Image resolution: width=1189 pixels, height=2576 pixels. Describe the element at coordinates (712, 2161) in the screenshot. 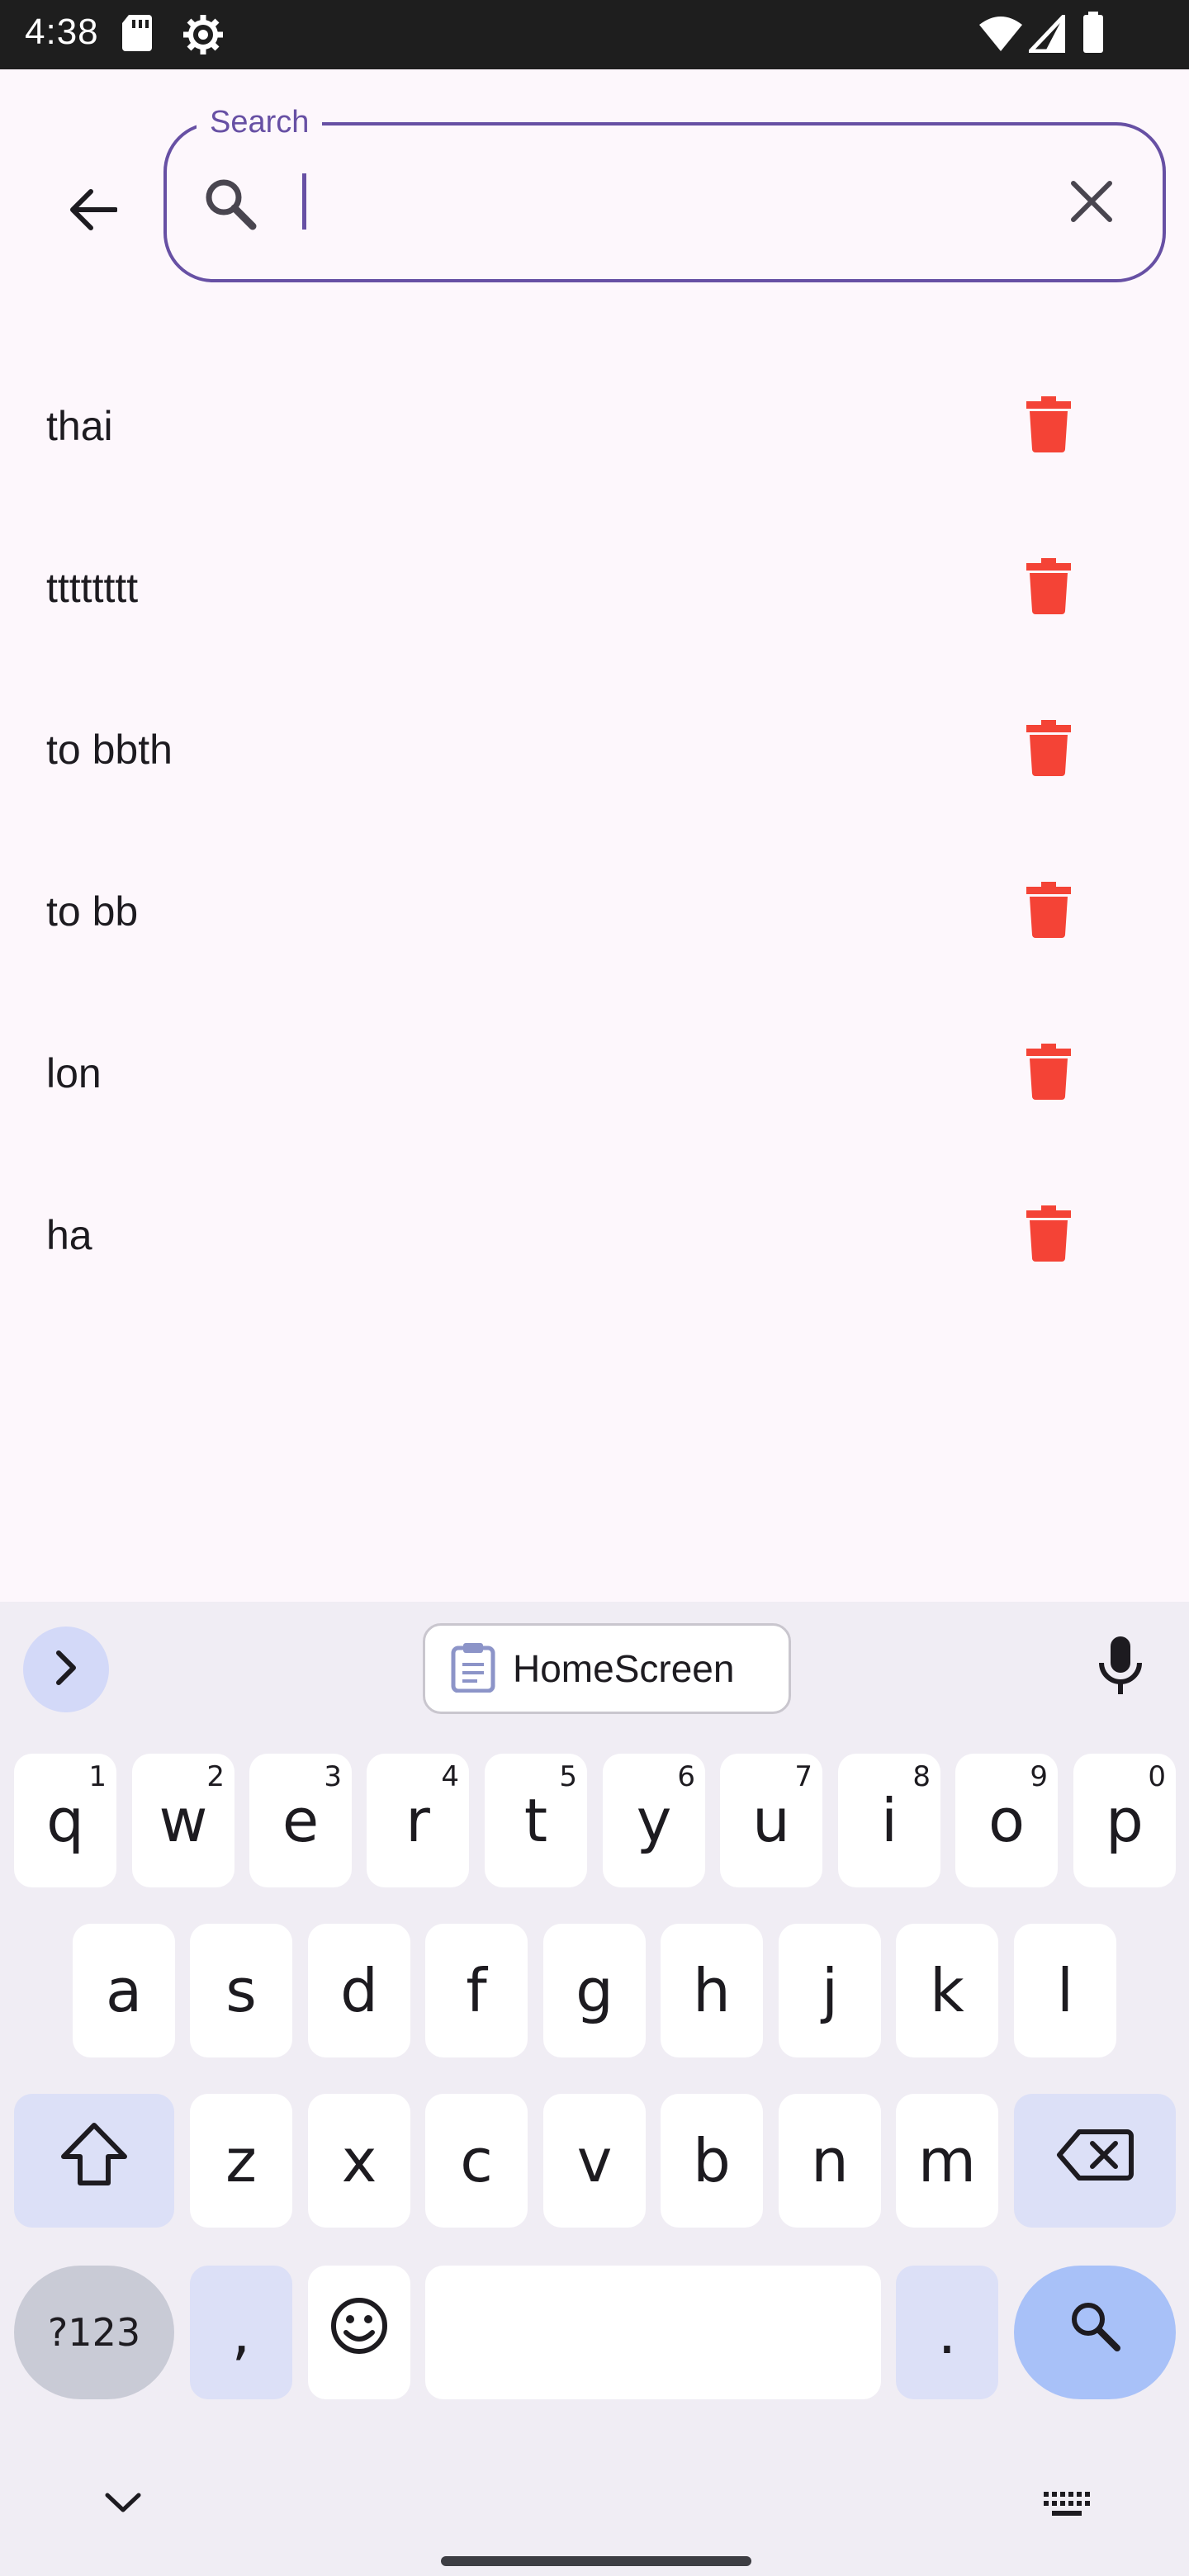

I see `key-b: b` at that location.